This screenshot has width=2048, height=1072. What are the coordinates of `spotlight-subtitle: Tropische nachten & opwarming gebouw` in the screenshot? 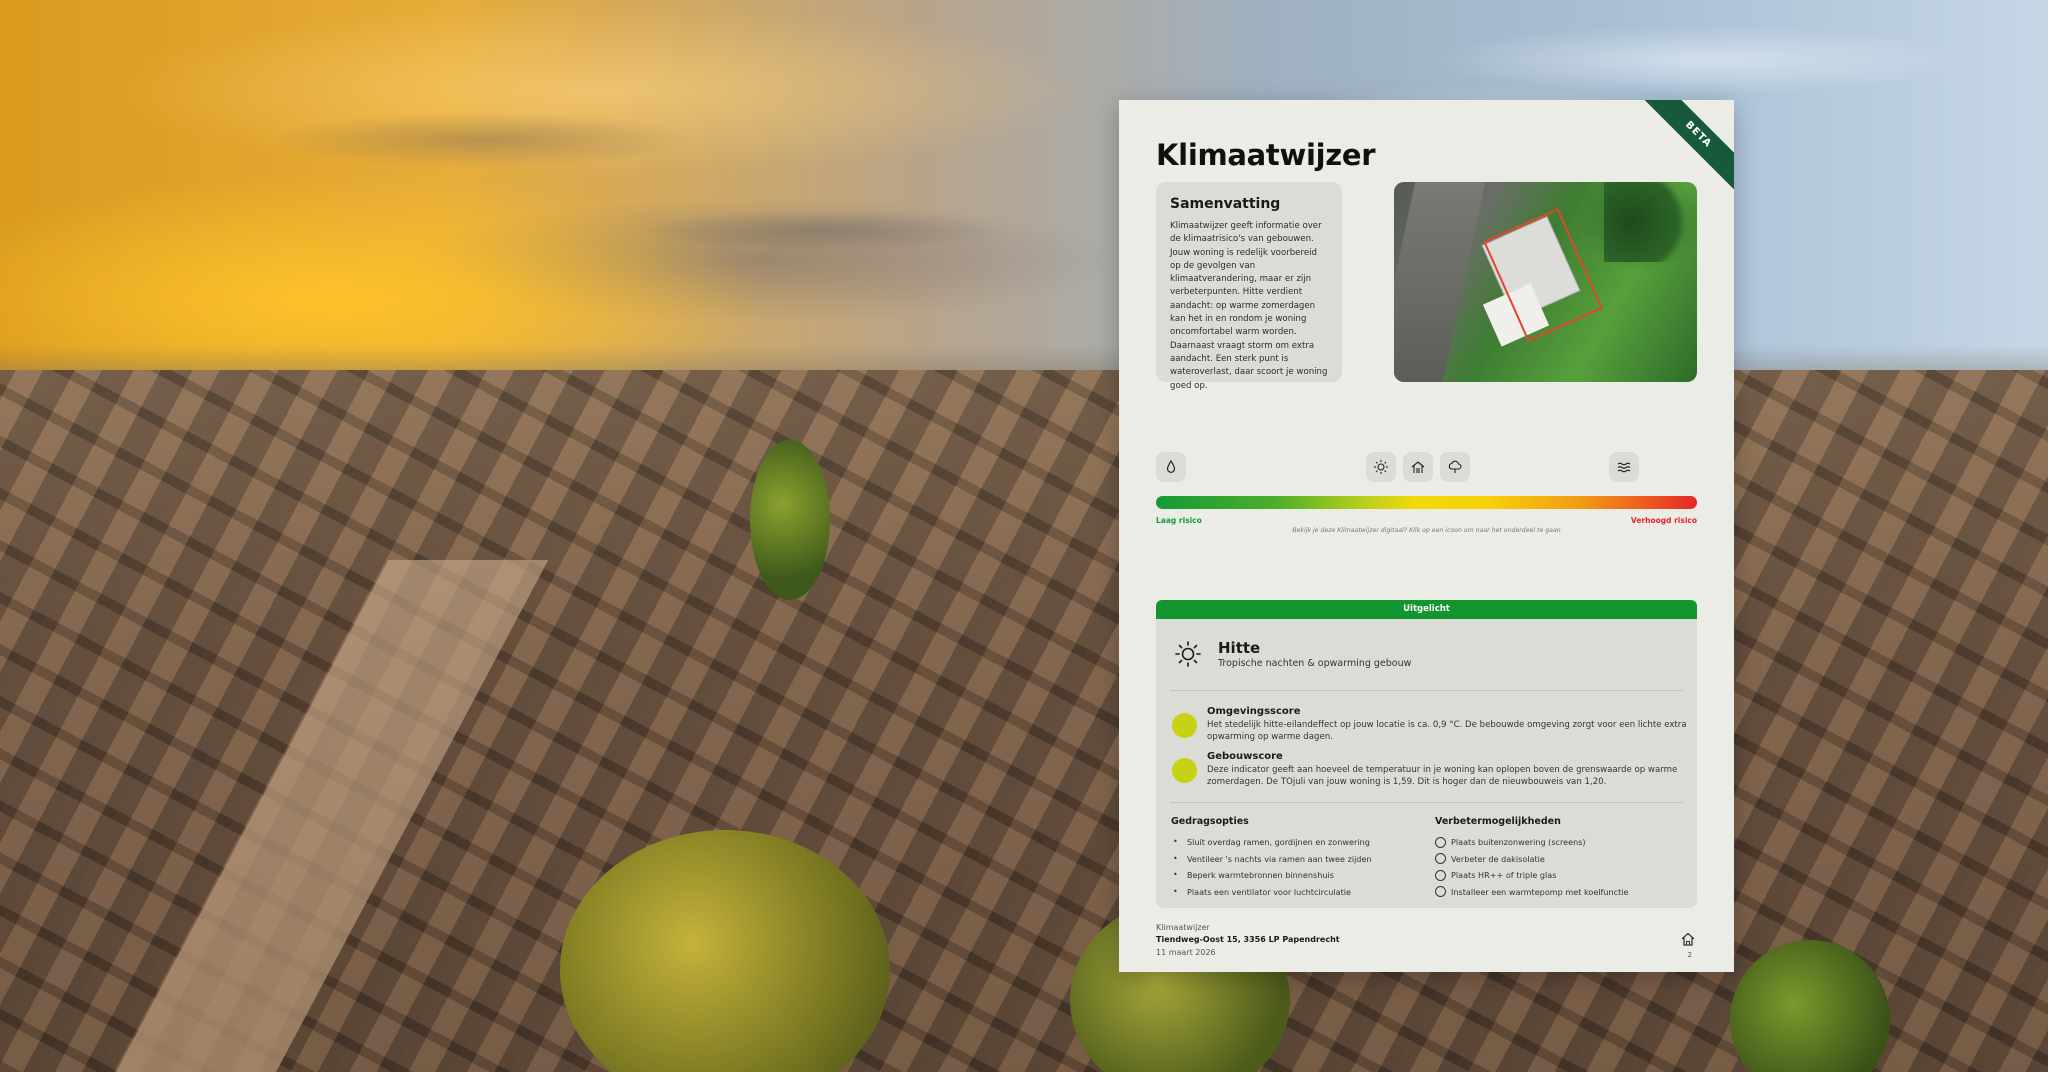 It's located at (1315, 663).